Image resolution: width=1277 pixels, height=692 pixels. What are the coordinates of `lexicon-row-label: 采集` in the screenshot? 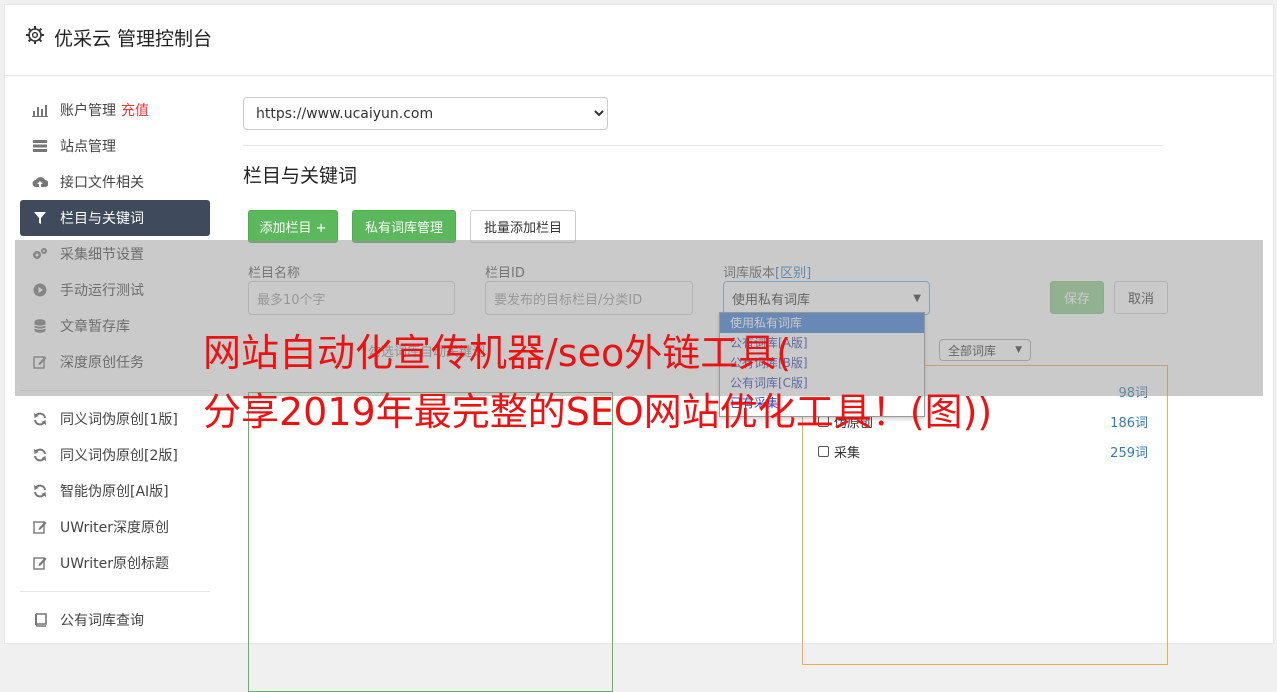 It's located at (847, 453).